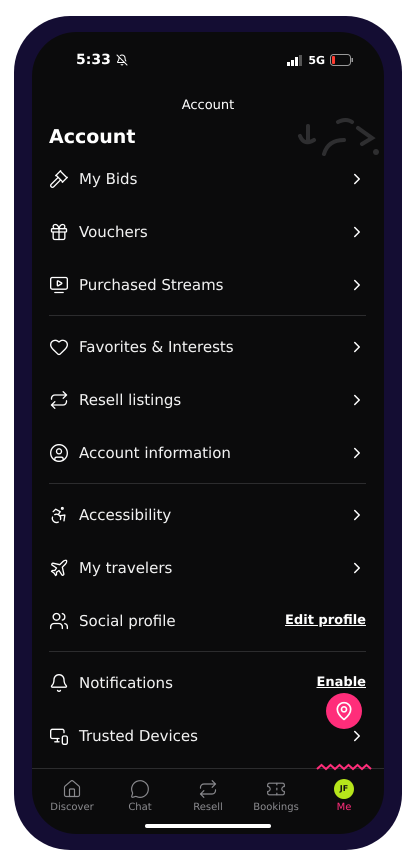 This screenshot has height=862, width=416. What do you see at coordinates (59, 682) in the screenshot?
I see `bell-icon` at bounding box center [59, 682].